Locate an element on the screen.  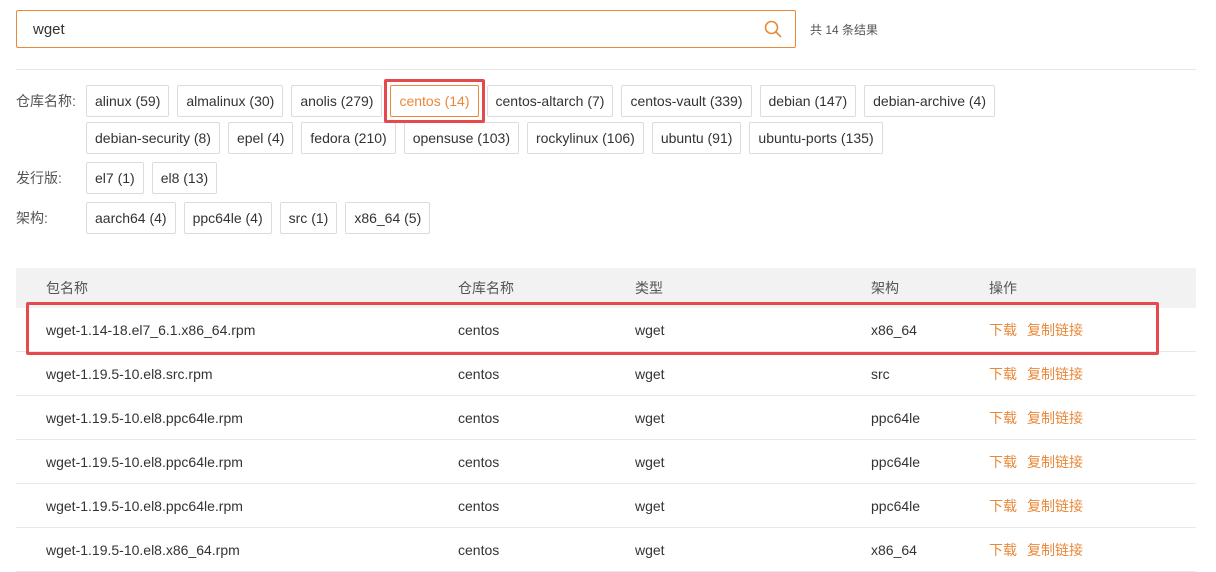
filter-row-release: 发行版: el7 (1) el8 (13) is located at coordinates (606, 178).